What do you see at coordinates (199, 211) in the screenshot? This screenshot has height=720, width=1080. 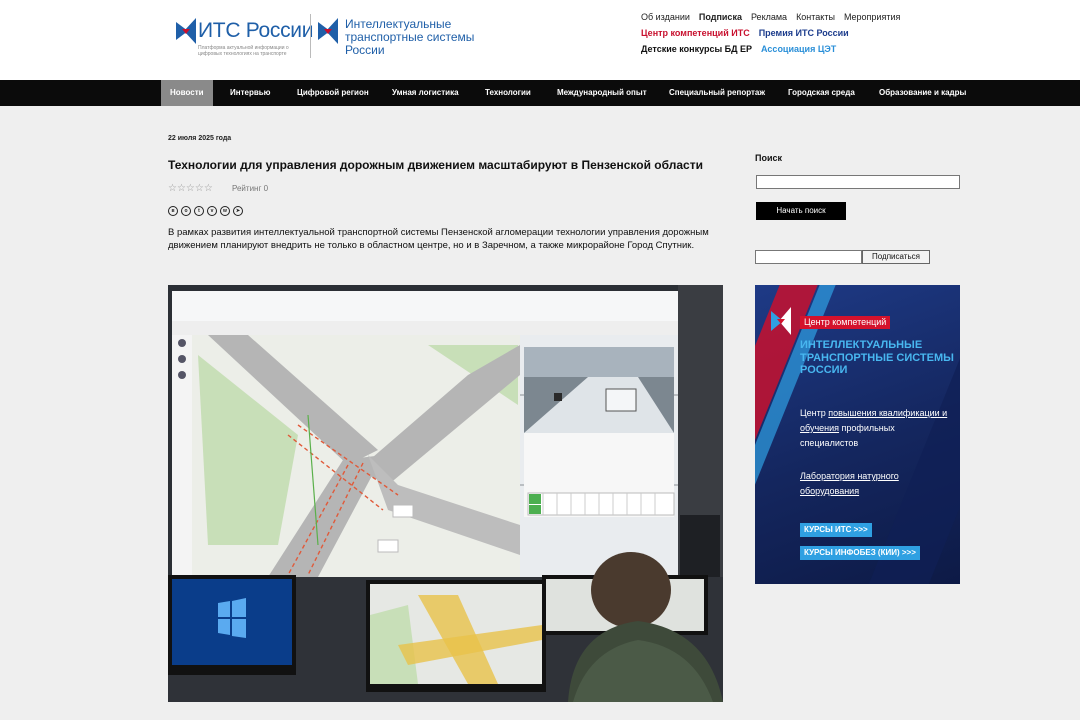 I see `twitter-icon: t` at bounding box center [199, 211].